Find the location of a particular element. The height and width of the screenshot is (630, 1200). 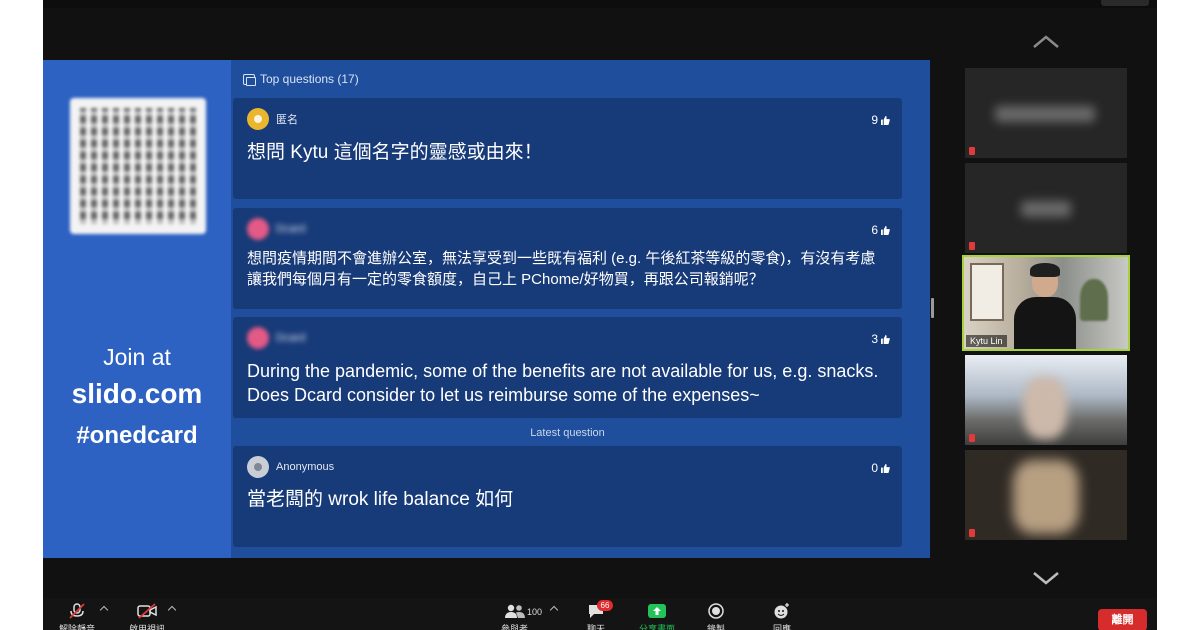

question-author: 匿名 is located at coordinates (287, 120).